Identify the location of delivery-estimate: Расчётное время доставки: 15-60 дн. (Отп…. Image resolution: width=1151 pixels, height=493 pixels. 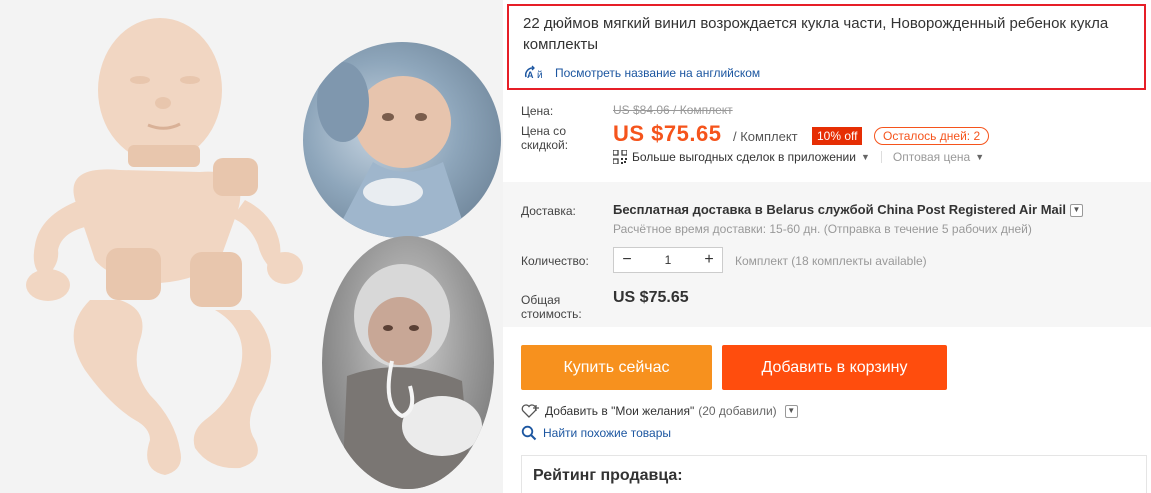
(822, 229).